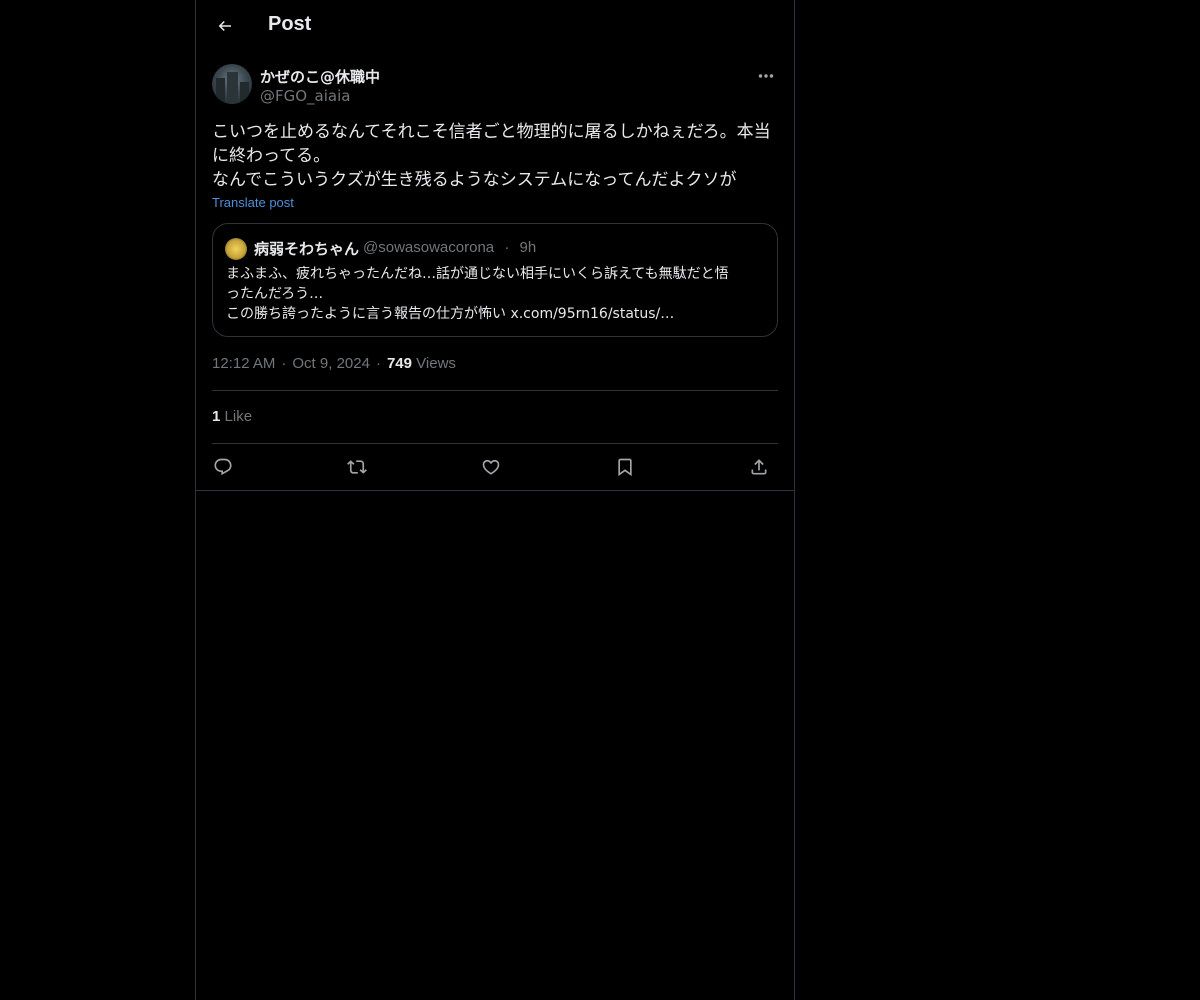 This screenshot has width=1200, height=1000. Describe the element at coordinates (436, 363) in the screenshot. I see `views-label: Views` at that location.